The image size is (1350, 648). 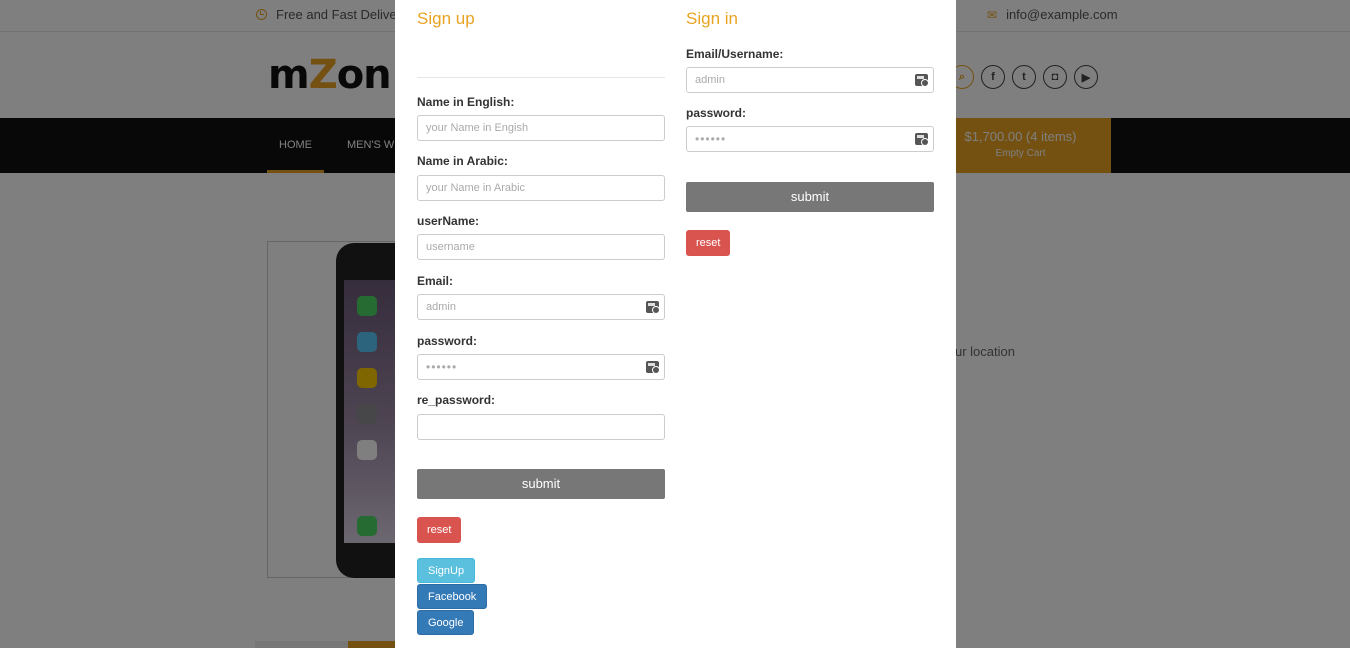 I want to click on signin-email-placeholder: admin, so click(x=710, y=80).